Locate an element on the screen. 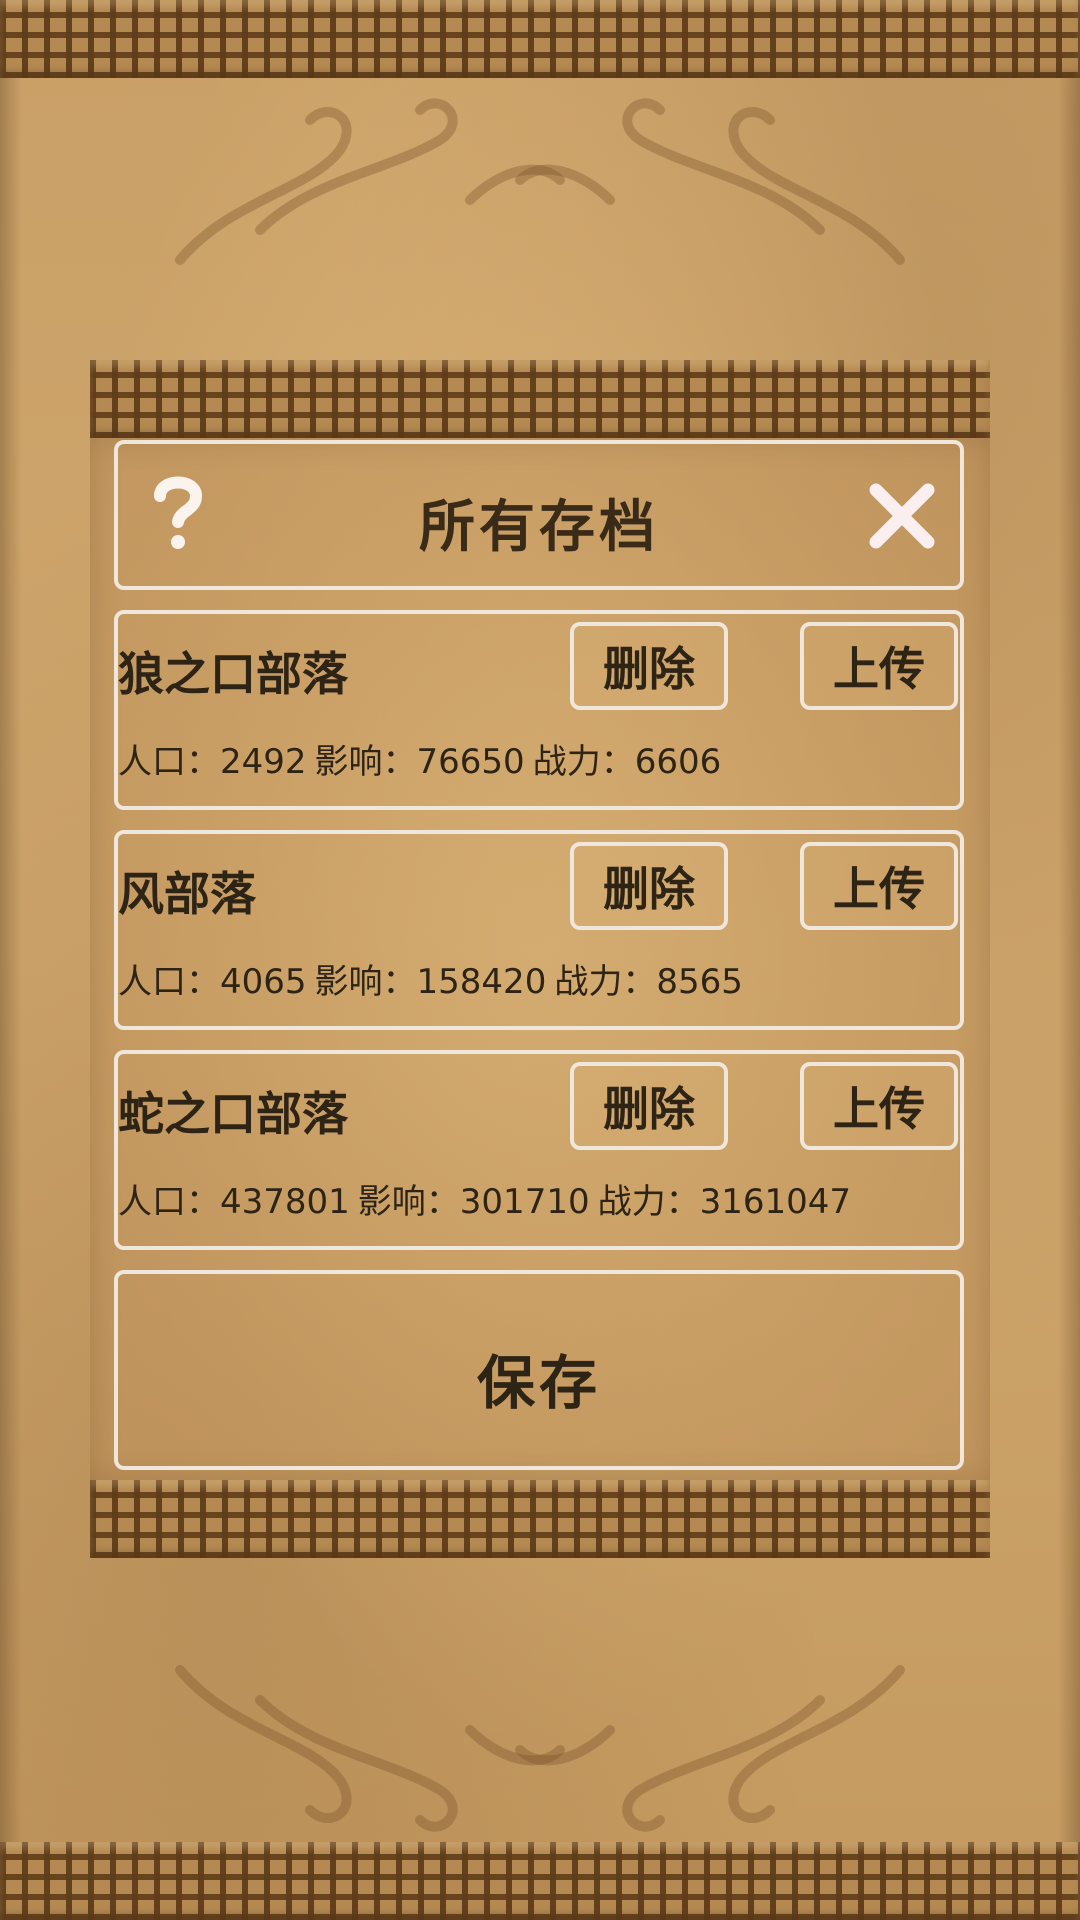  bottom-fret-border is located at coordinates (540, 1881).